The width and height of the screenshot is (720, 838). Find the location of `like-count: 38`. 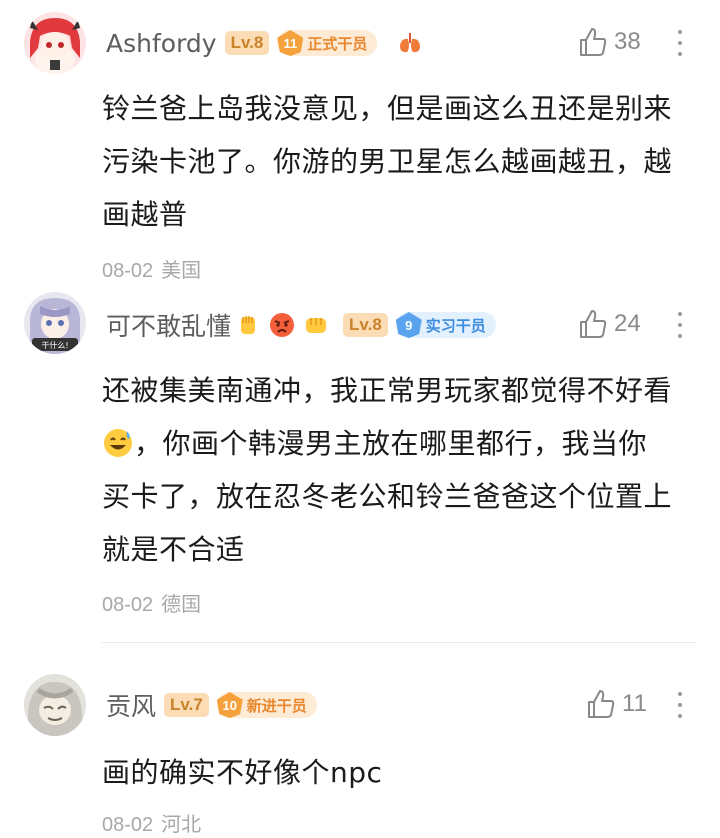

like-count: 38 is located at coordinates (627, 41).